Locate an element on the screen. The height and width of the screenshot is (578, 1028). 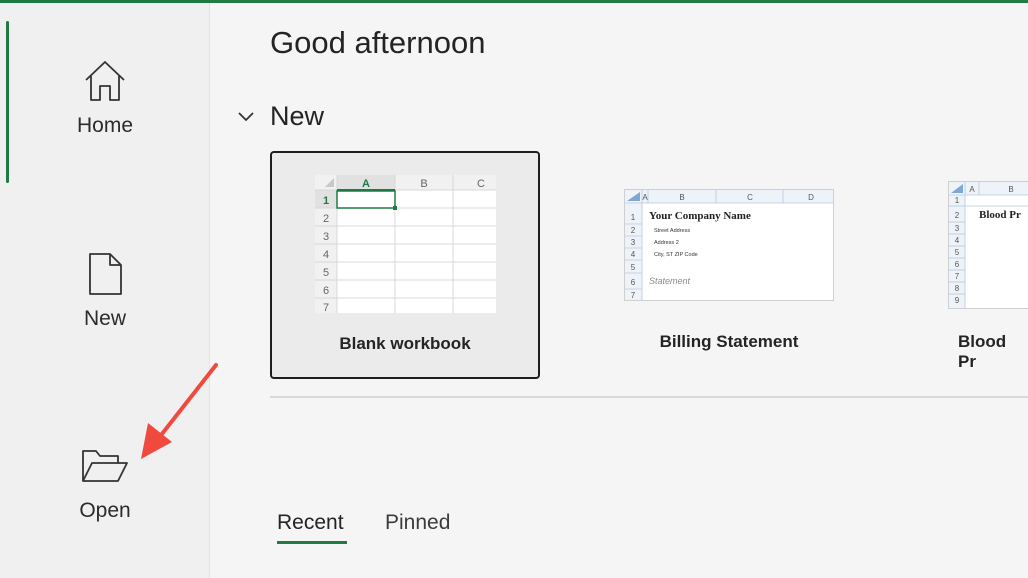
sidebar-item-open: Open is located at coordinates (105, 483).